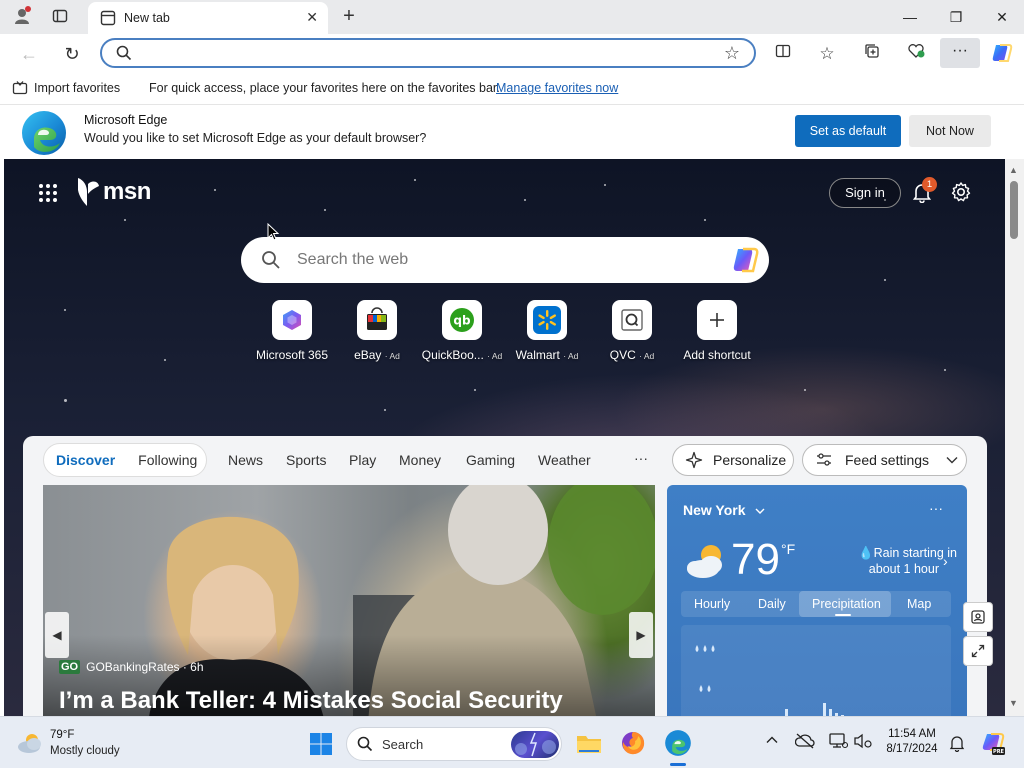  What do you see at coordinates (428, 53) in the screenshot?
I see `address-bar: ☆` at bounding box center [428, 53].